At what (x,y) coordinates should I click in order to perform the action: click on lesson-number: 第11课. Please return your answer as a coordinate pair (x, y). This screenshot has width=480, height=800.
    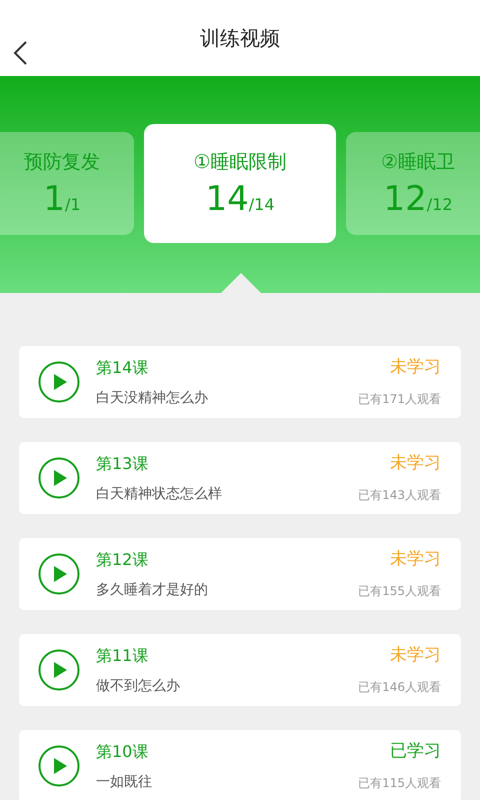
    Looking at the image, I should click on (122, 655).